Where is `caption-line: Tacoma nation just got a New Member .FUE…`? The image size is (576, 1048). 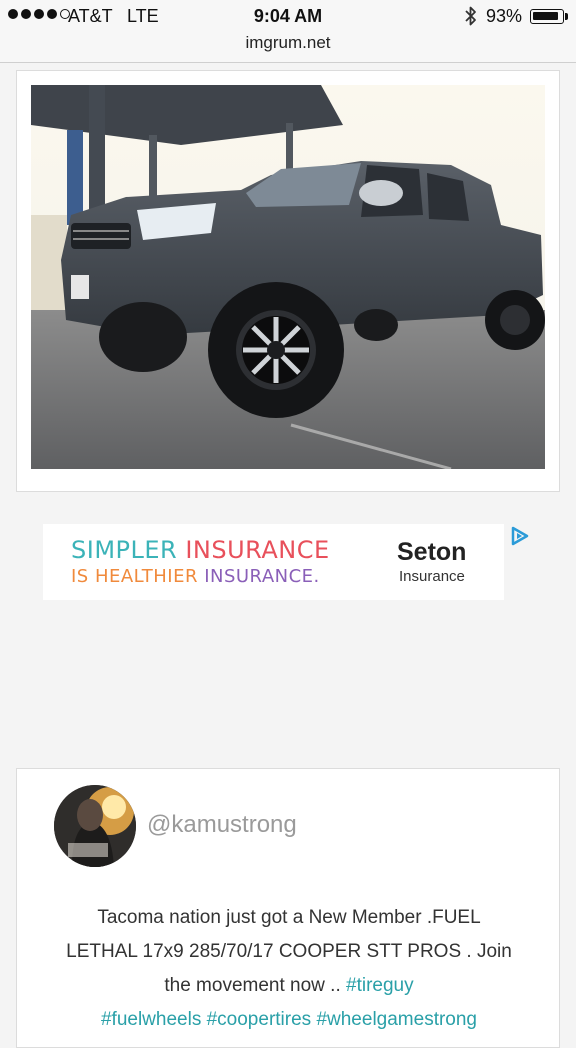
caption-line: Tacoma nation just got a New Member .FUE… is located at coordinates (289, 917).